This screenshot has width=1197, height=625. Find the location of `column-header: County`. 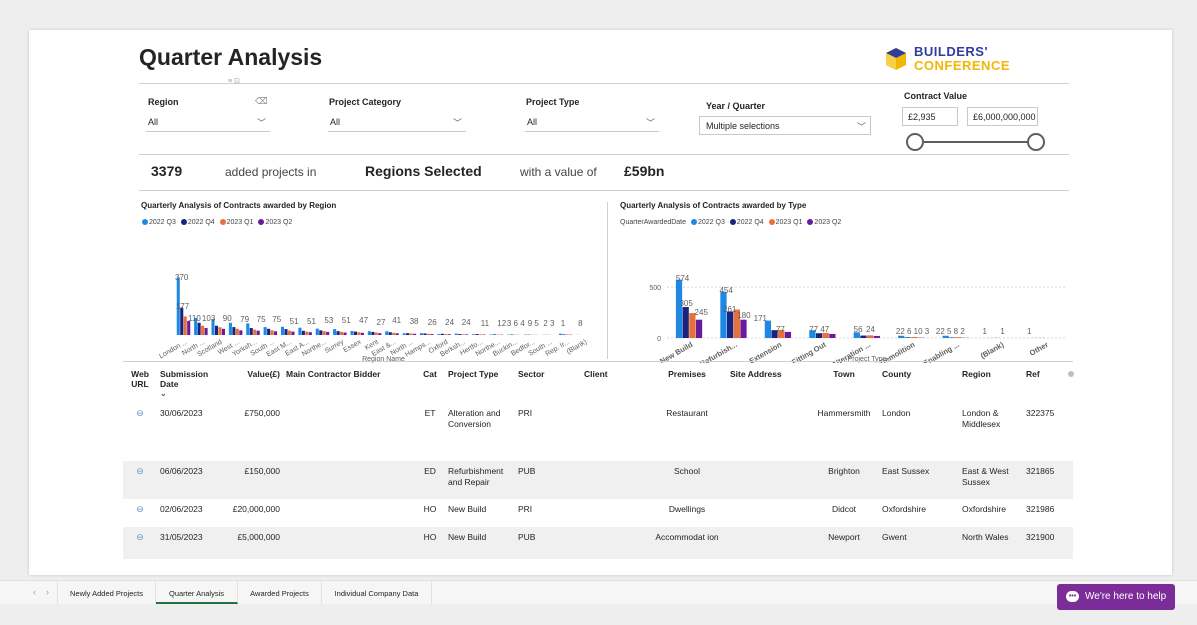

column-header: County is located at coordinates (919, 384).